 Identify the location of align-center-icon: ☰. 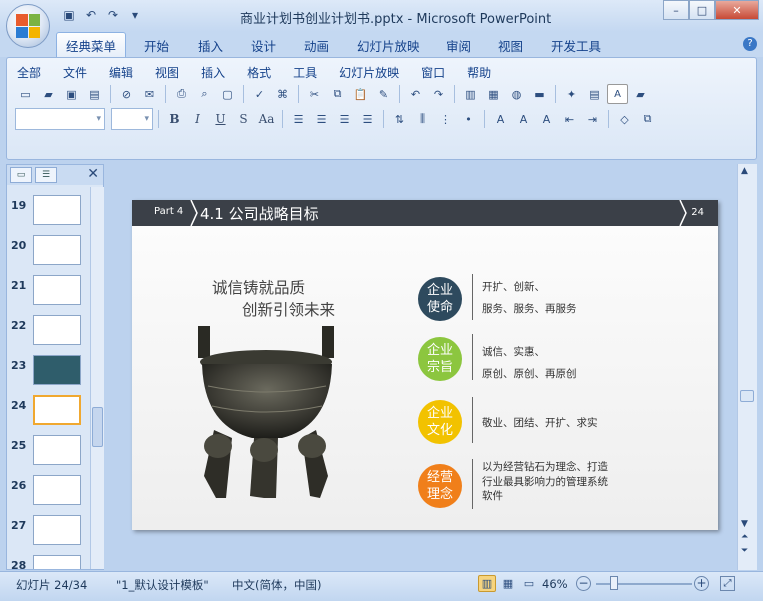
(321, 119).